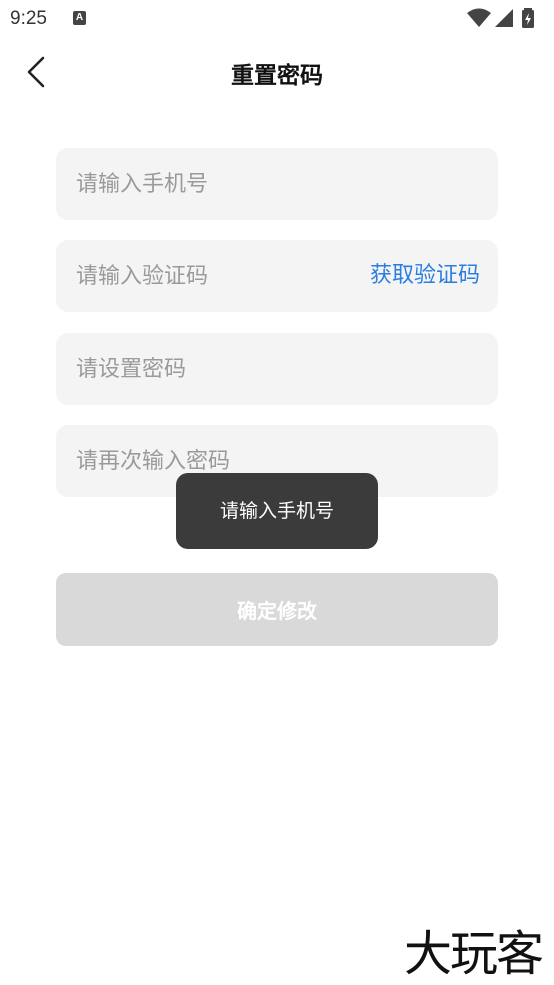 Image resolution: width=554 pixels, height=985 pixels. Describe the element at coordinates (28, 18) in the screenshot. I see `status-time: 9:25` at that location.